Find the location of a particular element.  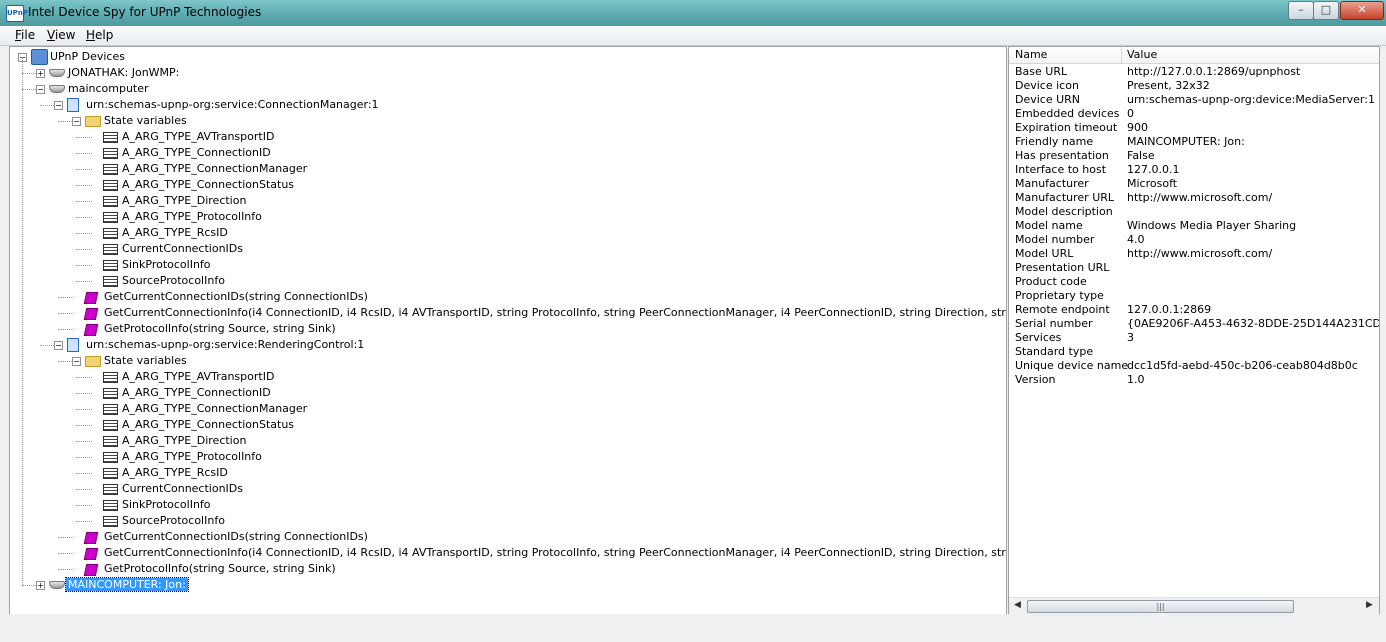

property-row: Base URL http://127.0.0.1:2869/upnphost is located at coordinates (1194, 72).